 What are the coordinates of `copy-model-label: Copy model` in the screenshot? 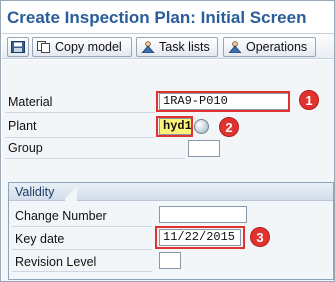 It's located at (88, 47).